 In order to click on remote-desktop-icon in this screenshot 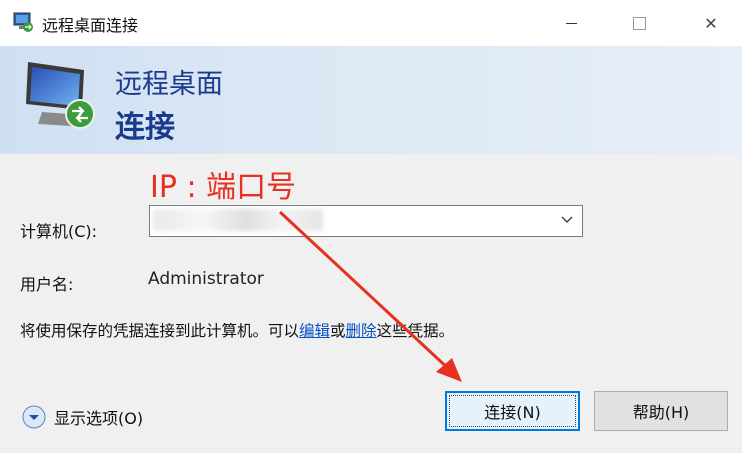, I will do `click(23, 22)`.